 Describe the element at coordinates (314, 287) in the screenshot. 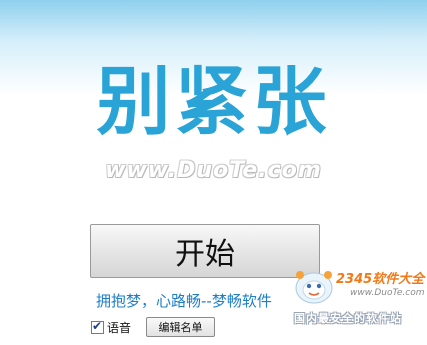

I see `mascot-icon` at that location.